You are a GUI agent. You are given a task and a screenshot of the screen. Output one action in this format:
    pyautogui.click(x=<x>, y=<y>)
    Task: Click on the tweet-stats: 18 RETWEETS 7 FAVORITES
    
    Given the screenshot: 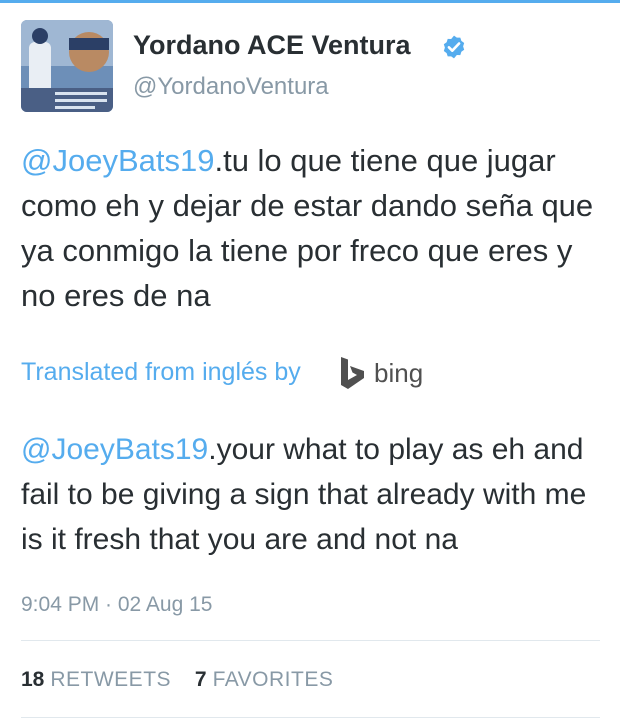 What is the action you would take?
    pyautogui.click(x=186, y=680)
    